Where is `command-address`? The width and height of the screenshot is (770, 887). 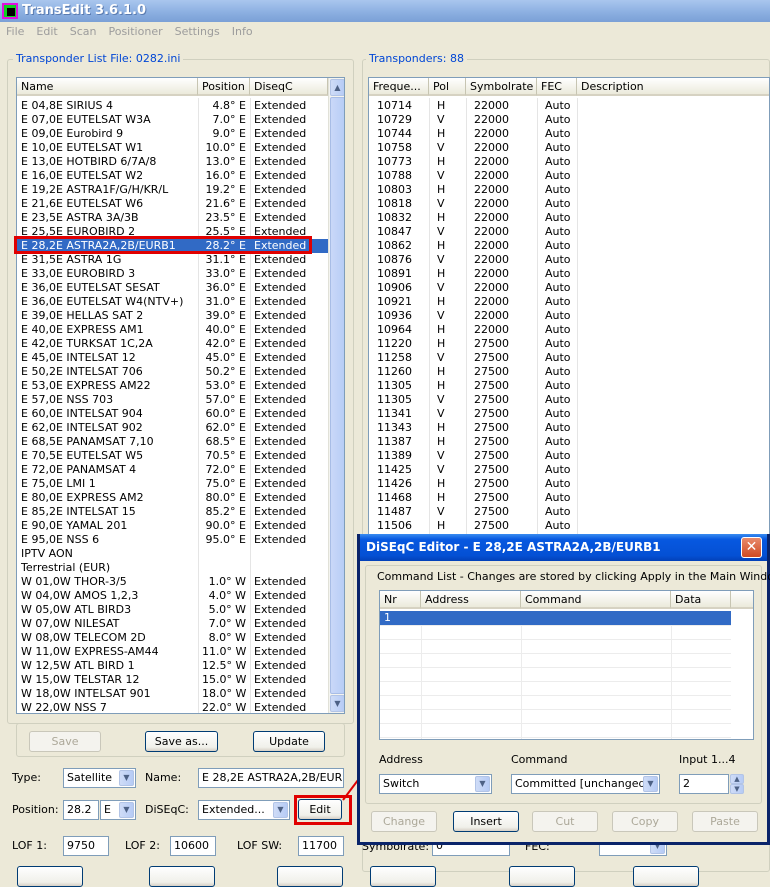 command-address is located at coordinates (471, 618).